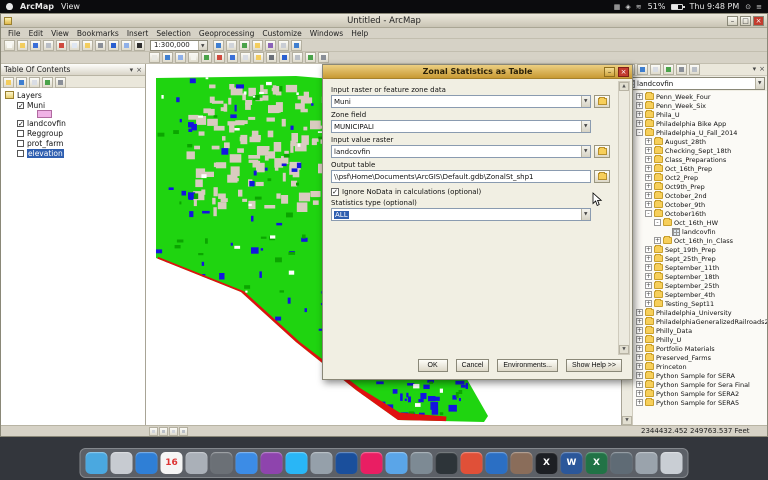  What do you see at coordinates (694, 83) in the screenshot?
I see `catalog-location-combo: landcovfin` at bounding box center [694, 83].